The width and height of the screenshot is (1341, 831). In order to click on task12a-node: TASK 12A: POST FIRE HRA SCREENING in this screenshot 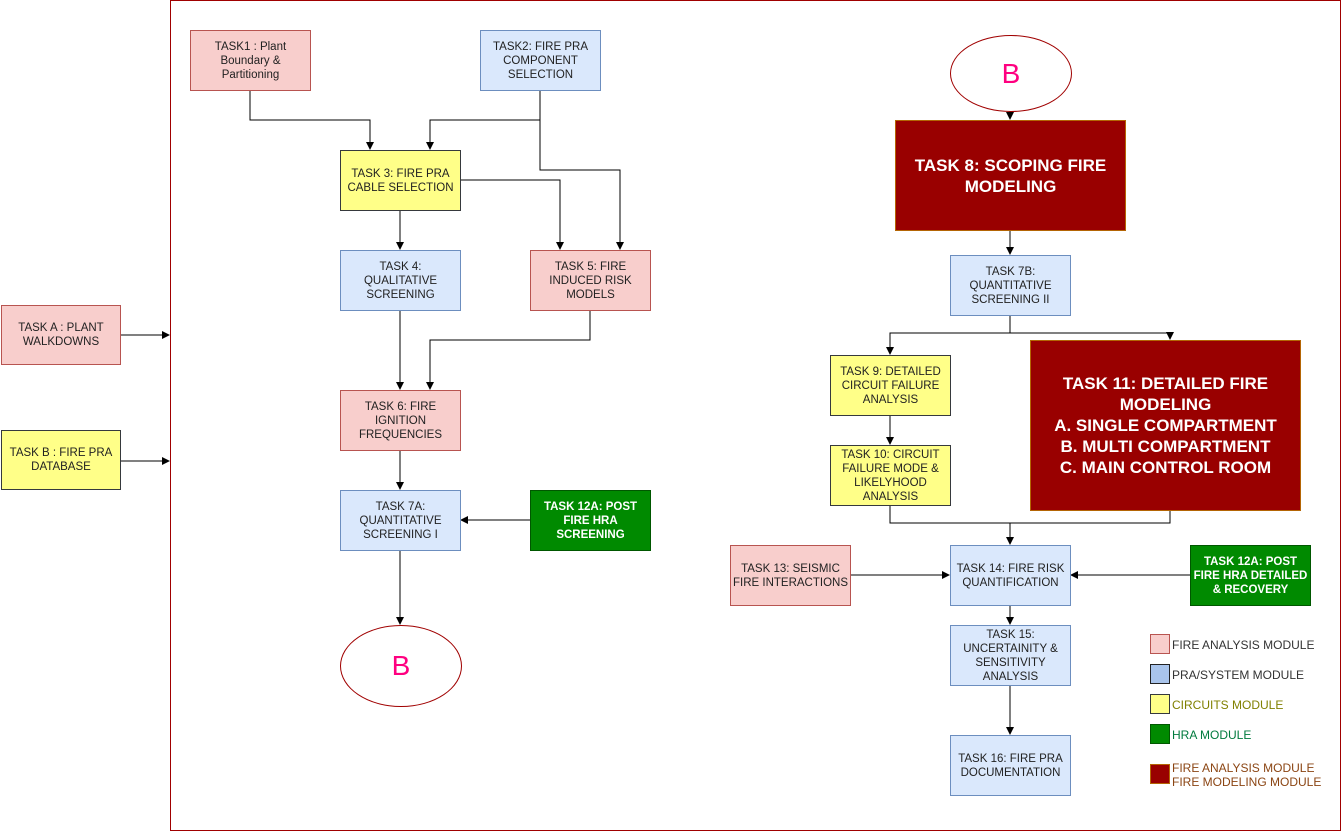, I will do `click(590, 520)`.